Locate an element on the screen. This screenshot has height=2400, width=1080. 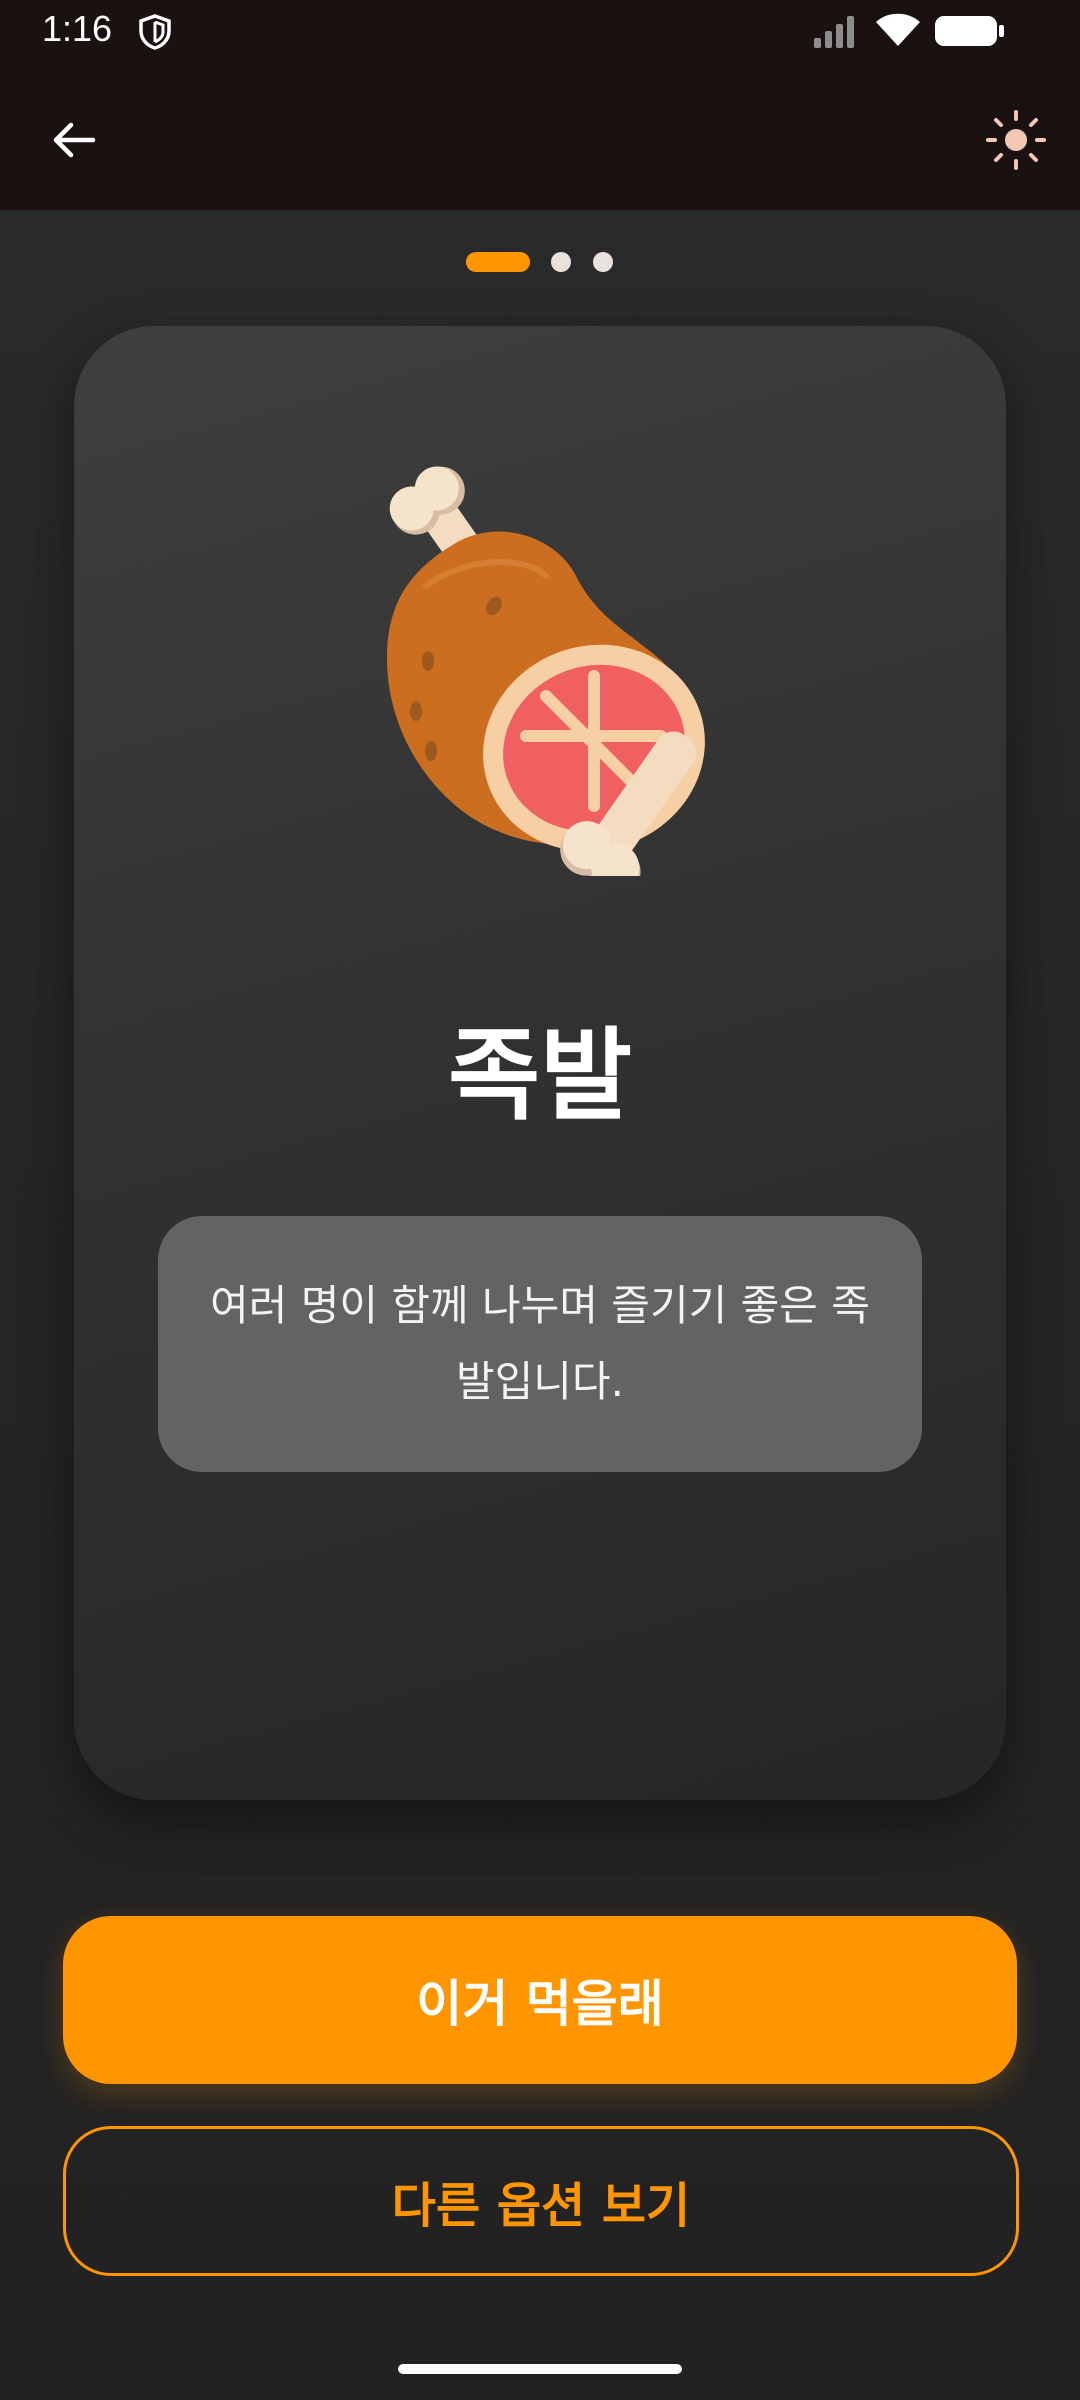
arrow-left-icon is located at coordinates (74, 140).